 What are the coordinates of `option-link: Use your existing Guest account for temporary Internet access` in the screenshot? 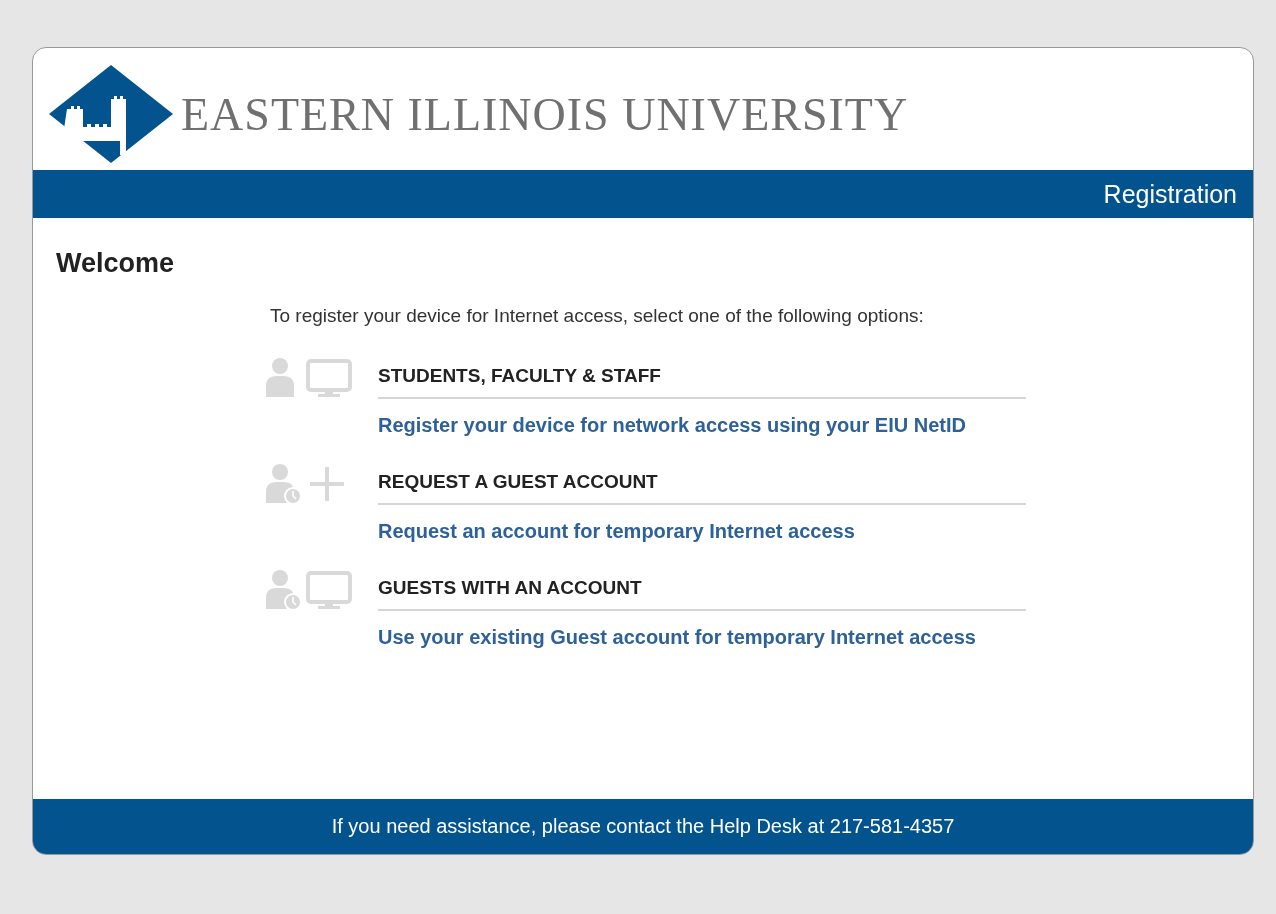 It's located at (677, 637).